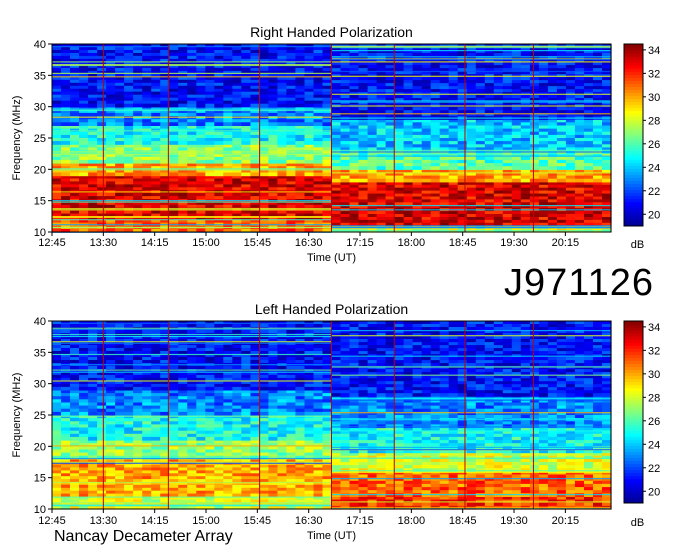 The height and width of the screenshot is (557, 680). Describe the element at coordinates (642, 147) in the screenshot. I see `colorbar: 2022242628303234dB` at that location.